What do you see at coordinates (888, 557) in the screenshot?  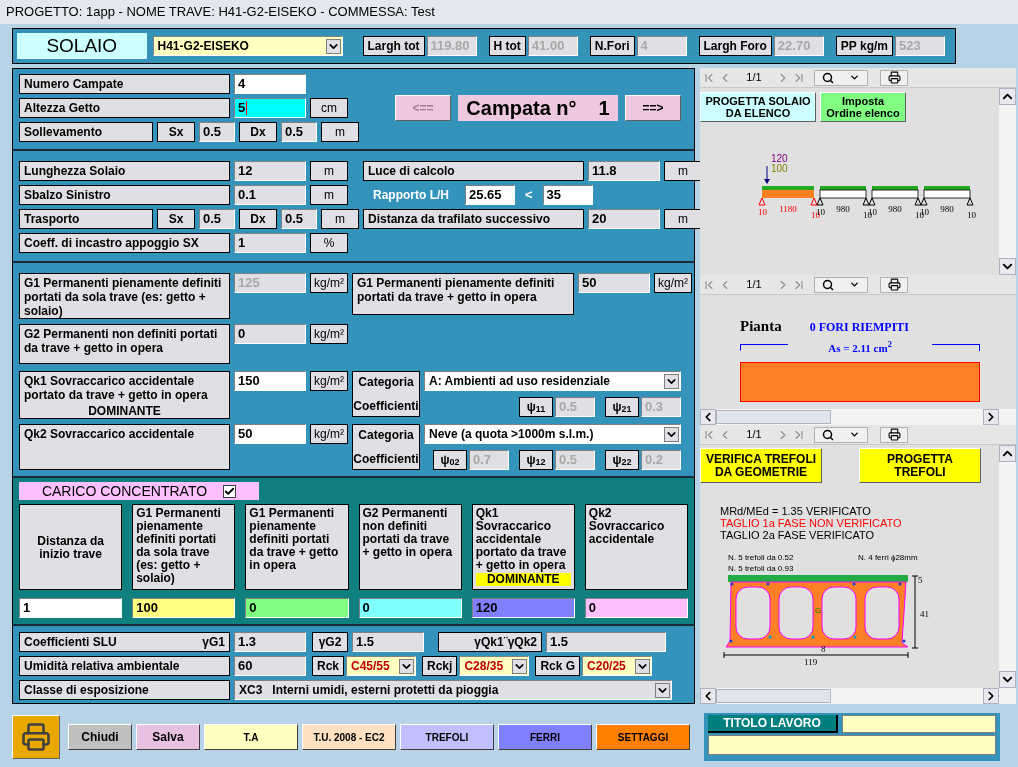 I see `rebar-note: N. 4 ferri ϕ28mm` at bounding box center [888, 557].